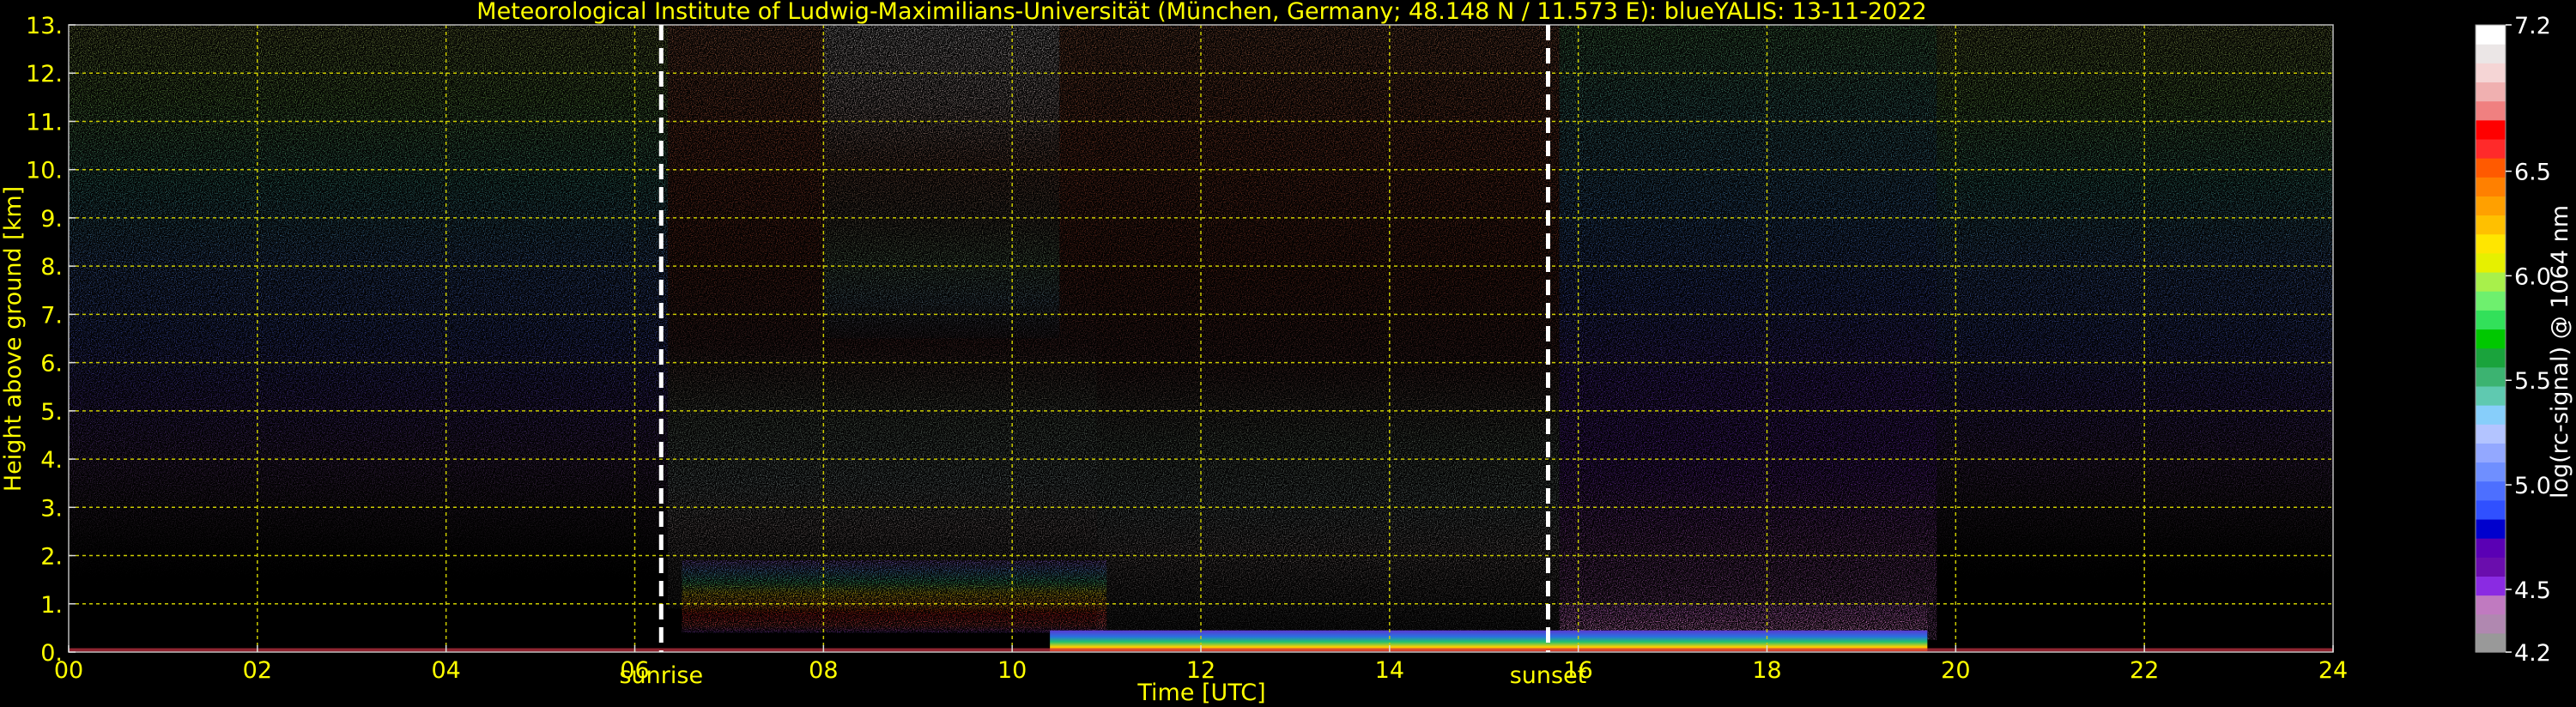  What do you see at coordinates (51, 606) in the screenshot?
I see `y-tick-label: 1.` at bounding box center [51, 606].